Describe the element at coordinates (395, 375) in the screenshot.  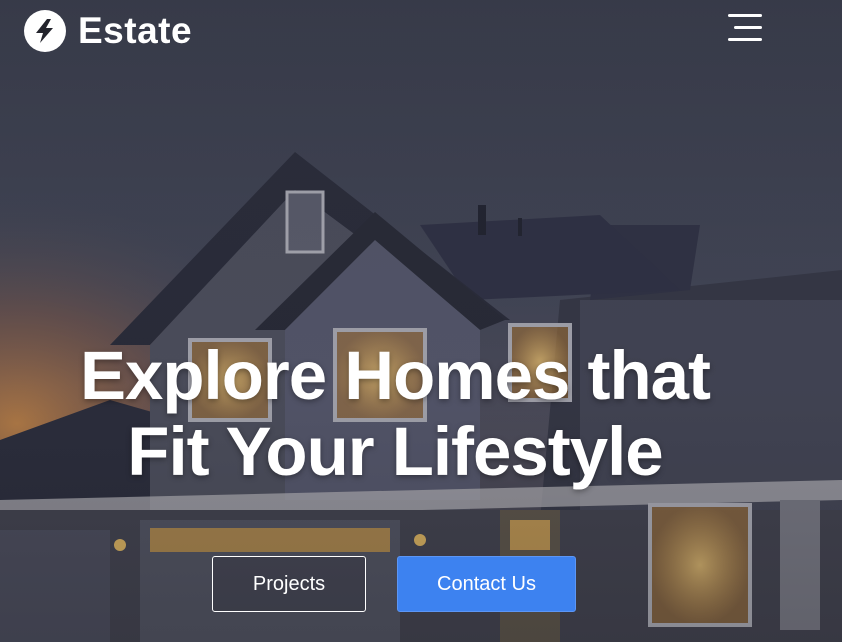
I see `hero-headline-line-1: Explore Homes that` at that location.